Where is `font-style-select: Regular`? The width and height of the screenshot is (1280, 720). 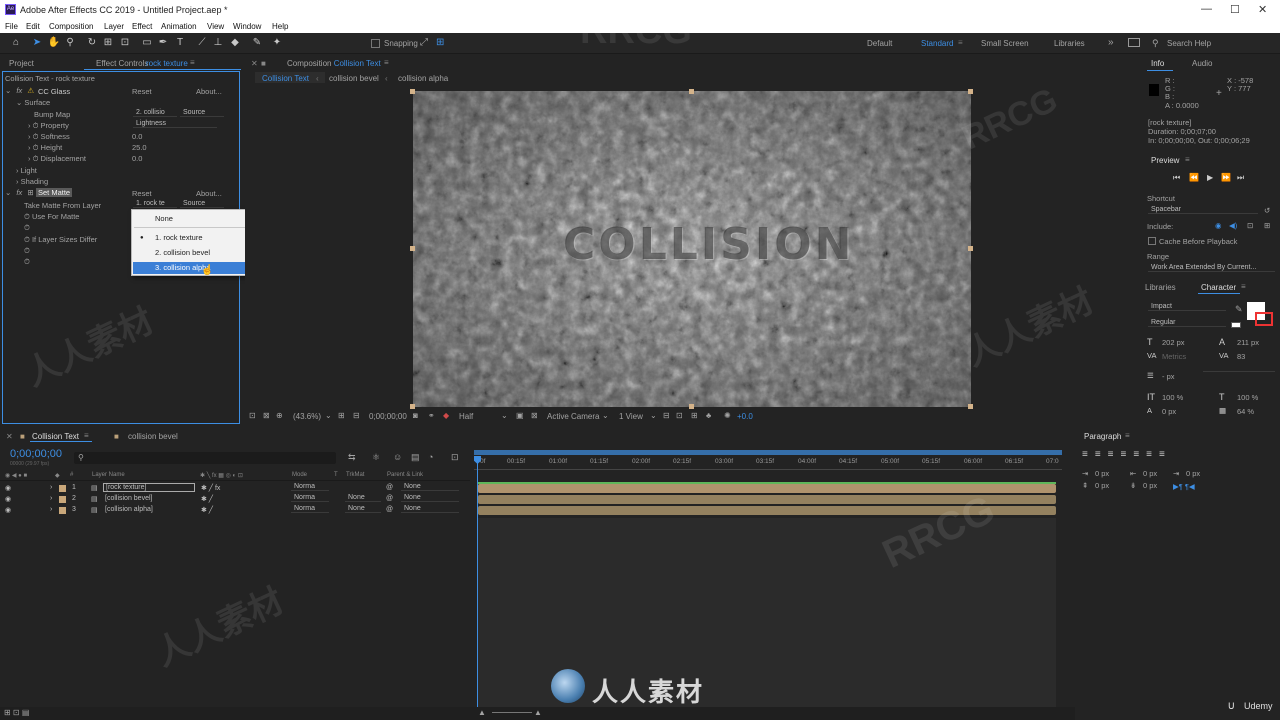 font-style-select: Regular is located at coordinates (1187, 323).